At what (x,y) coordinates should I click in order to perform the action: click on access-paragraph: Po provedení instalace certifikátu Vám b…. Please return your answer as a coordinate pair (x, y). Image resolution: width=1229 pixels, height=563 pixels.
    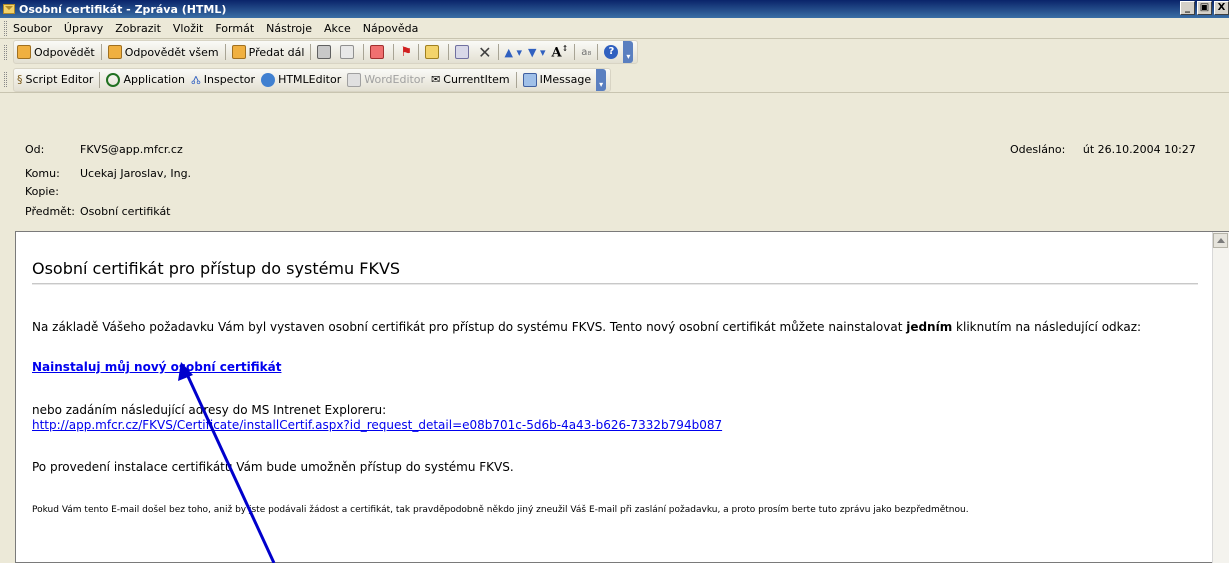
    Looking at the image, I should click on (273, 467).